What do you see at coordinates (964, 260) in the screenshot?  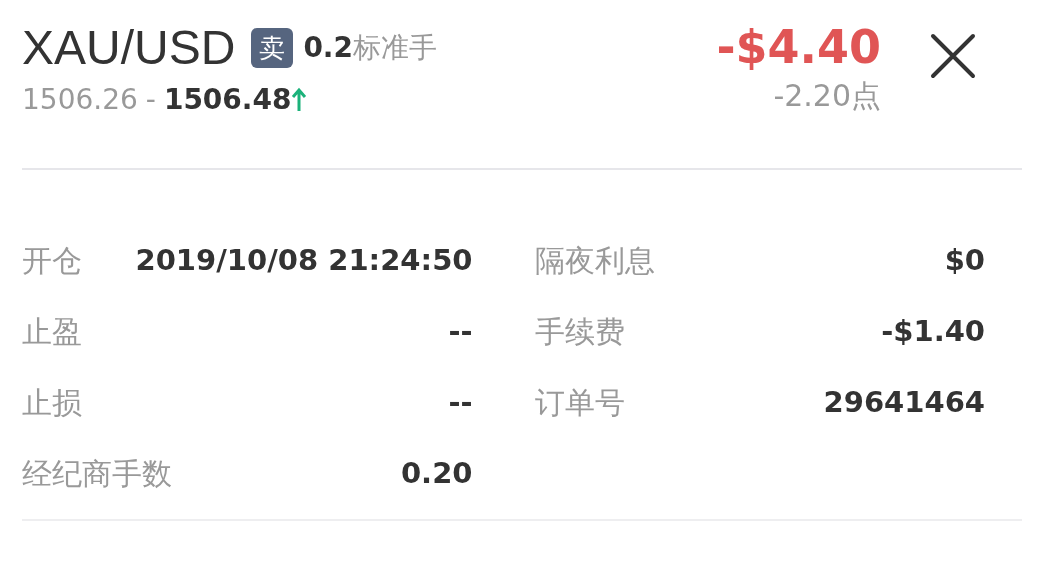 I see `detail-value: $0` at bounding box center [964, 260].